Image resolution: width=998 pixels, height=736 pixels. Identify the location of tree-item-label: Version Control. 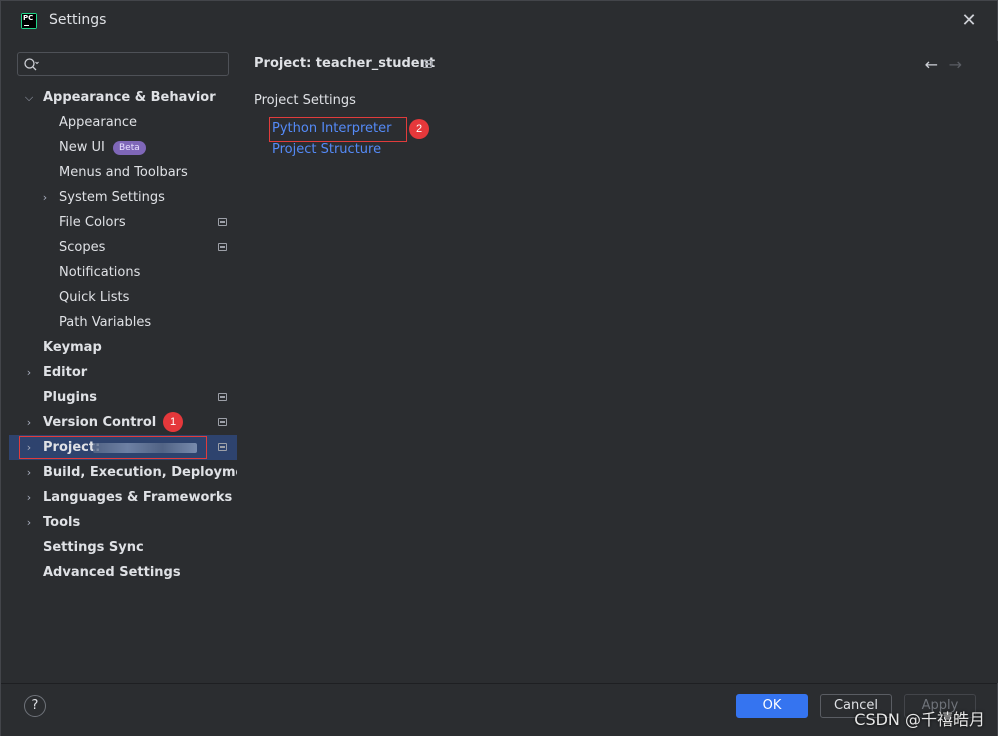
(100, 422).